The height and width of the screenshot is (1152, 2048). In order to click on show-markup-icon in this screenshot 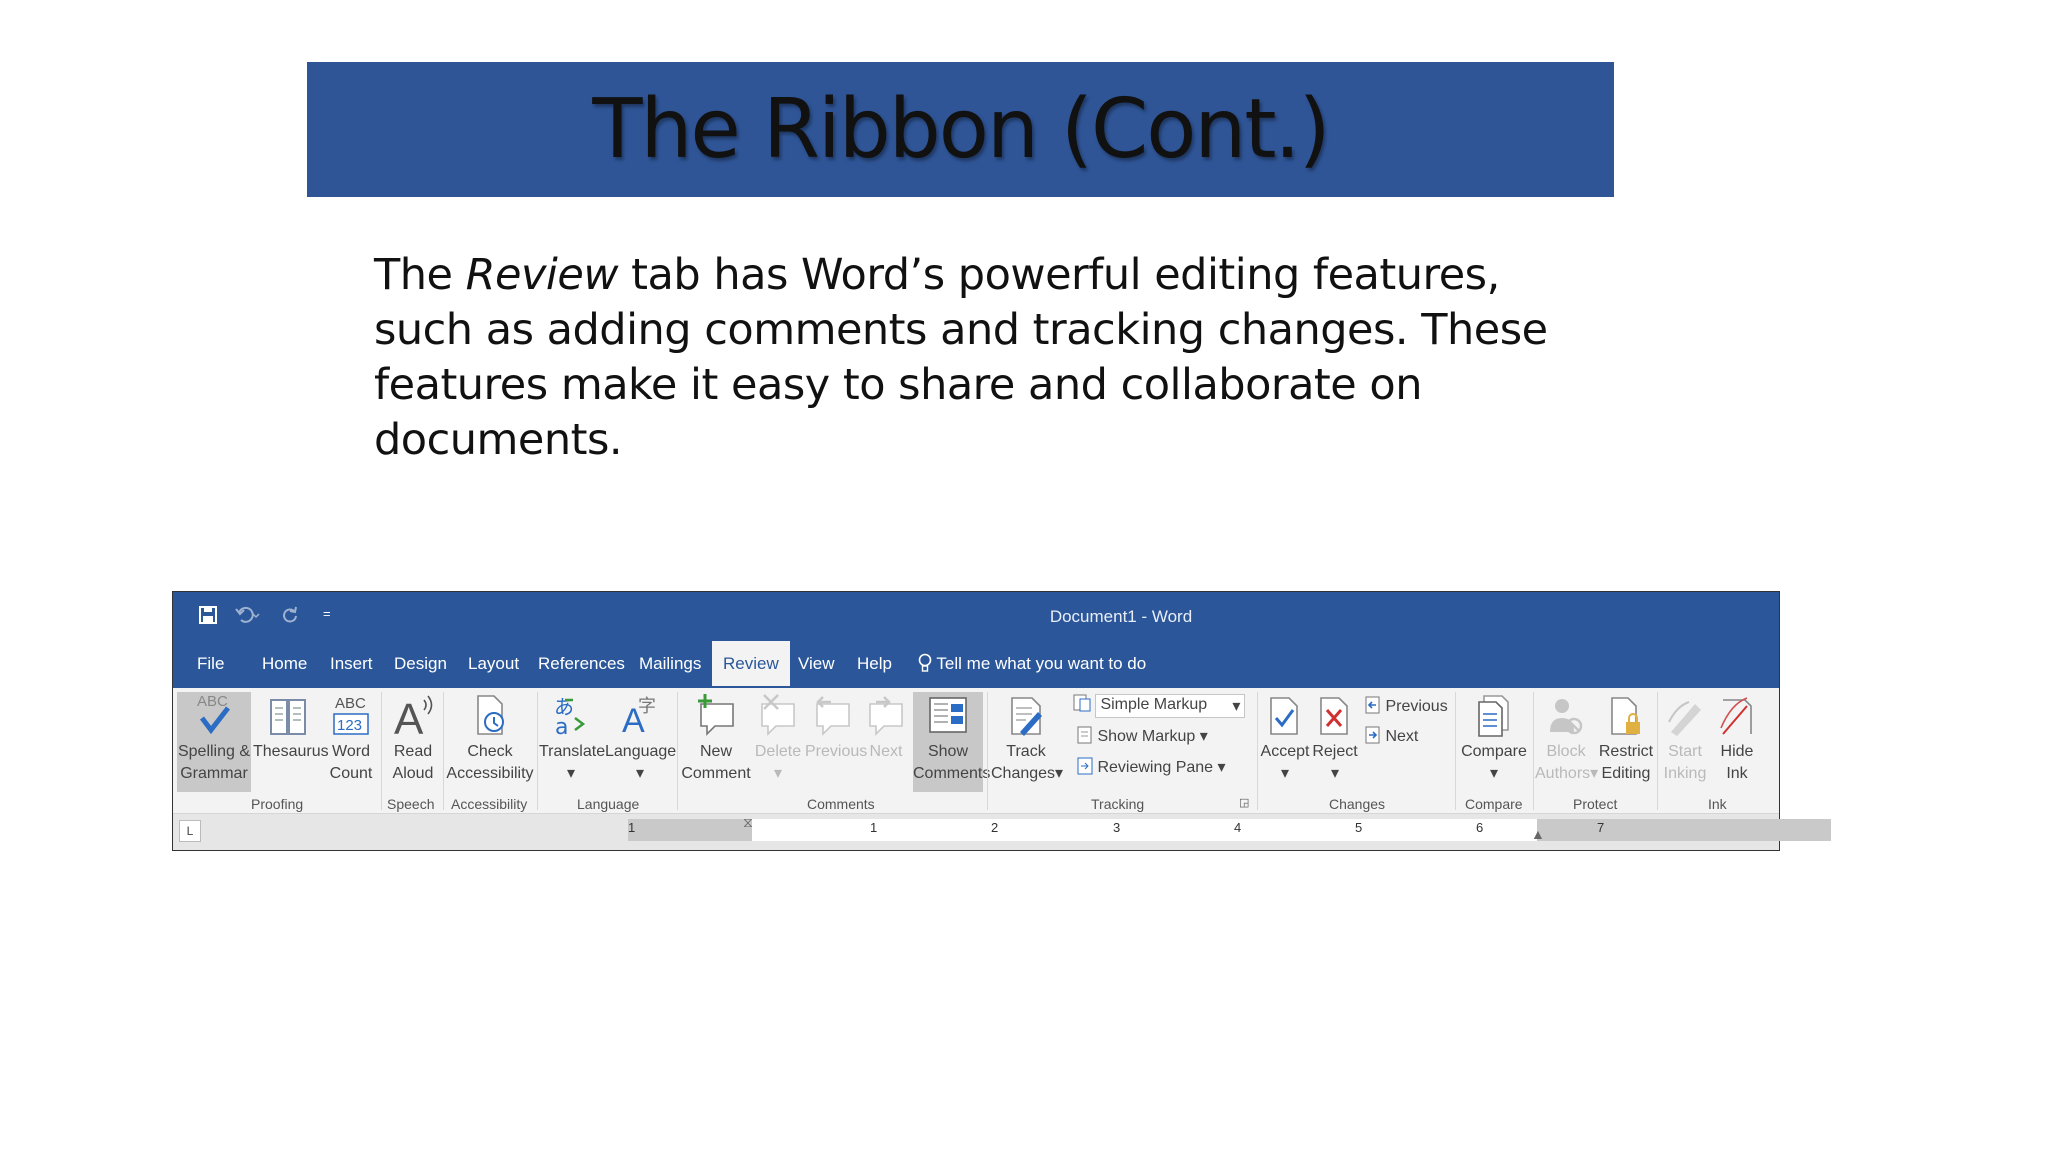, I will do `click(1084, 735)`.